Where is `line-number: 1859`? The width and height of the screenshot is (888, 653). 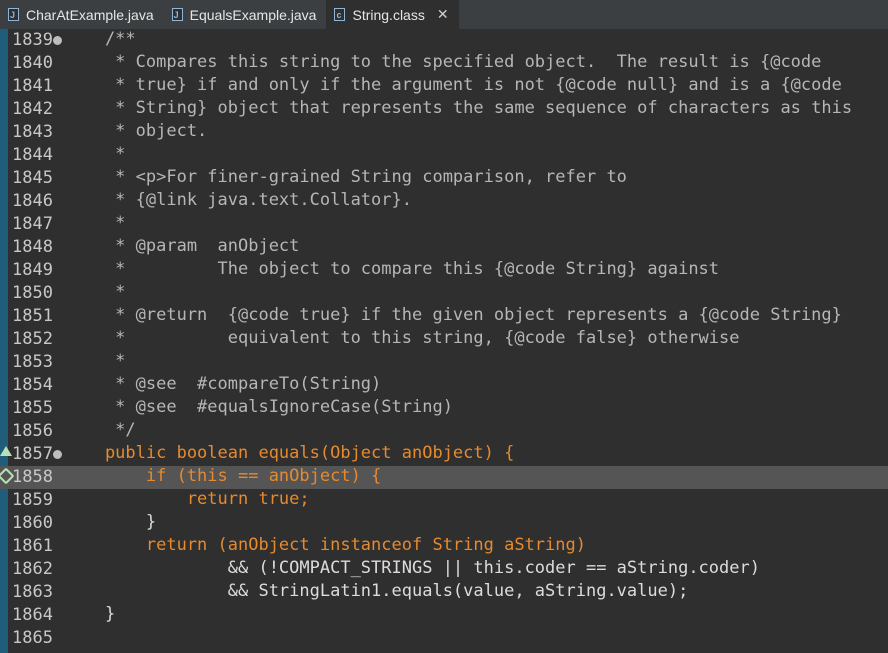
line-number: 1859 is located at coordinates (32, 500).